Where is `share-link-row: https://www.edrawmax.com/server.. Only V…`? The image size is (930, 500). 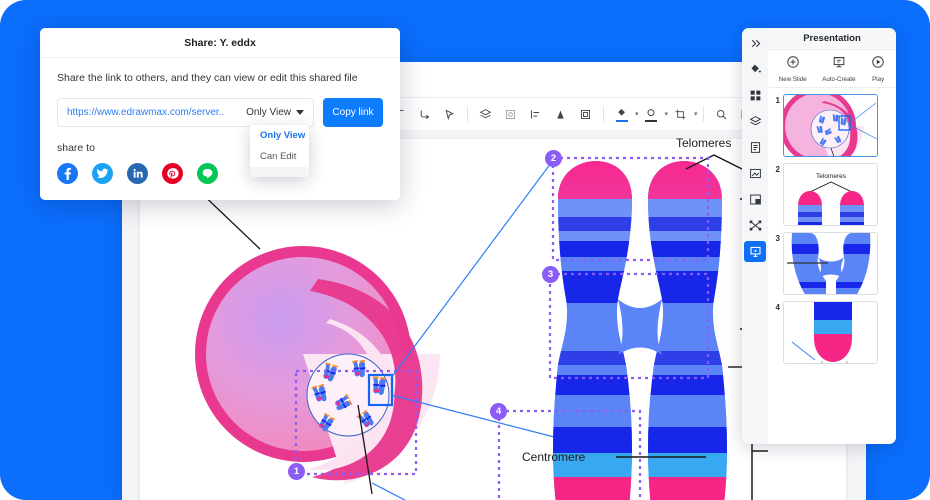 share-link-row: https://www.edrawmax.com/server.. Only V… is located at coordinates (220, 112).